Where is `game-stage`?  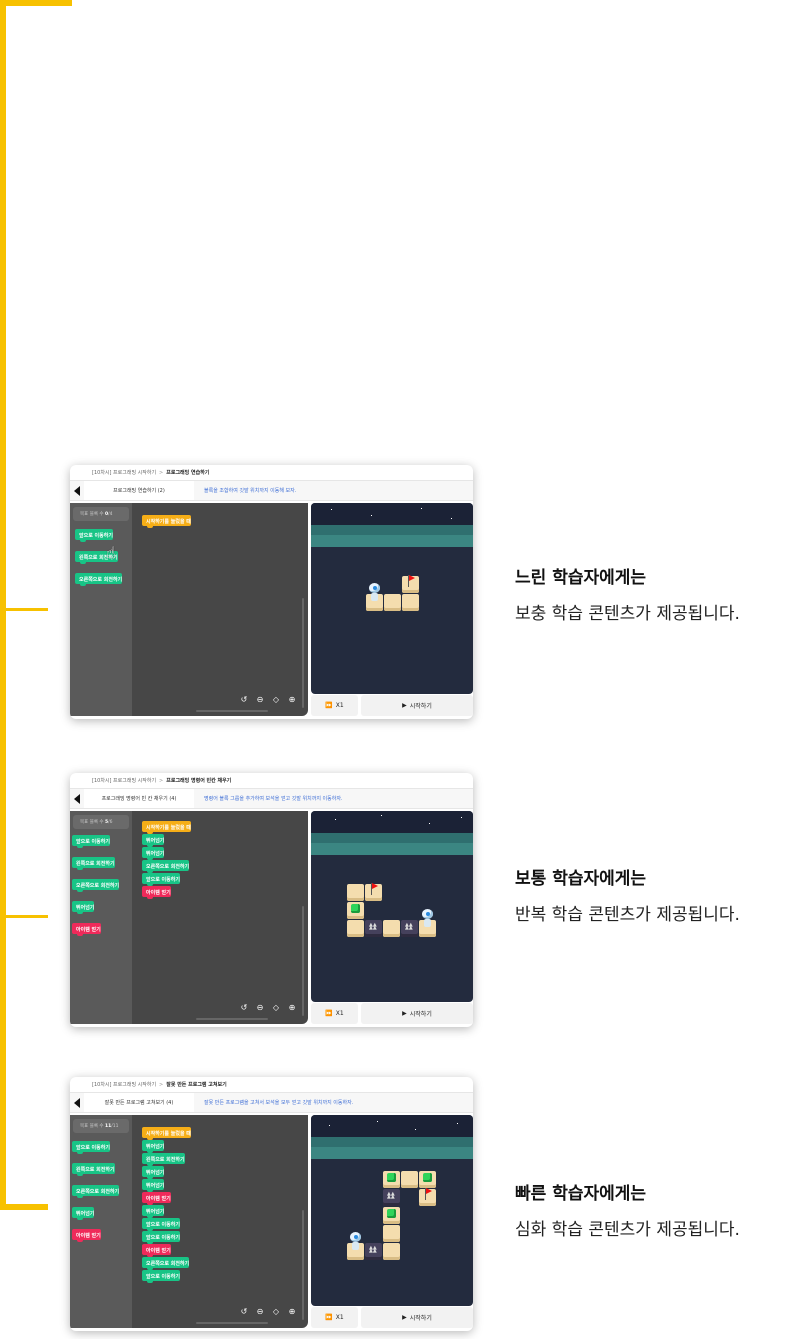
game-stage is located at coordinates (392, 598).